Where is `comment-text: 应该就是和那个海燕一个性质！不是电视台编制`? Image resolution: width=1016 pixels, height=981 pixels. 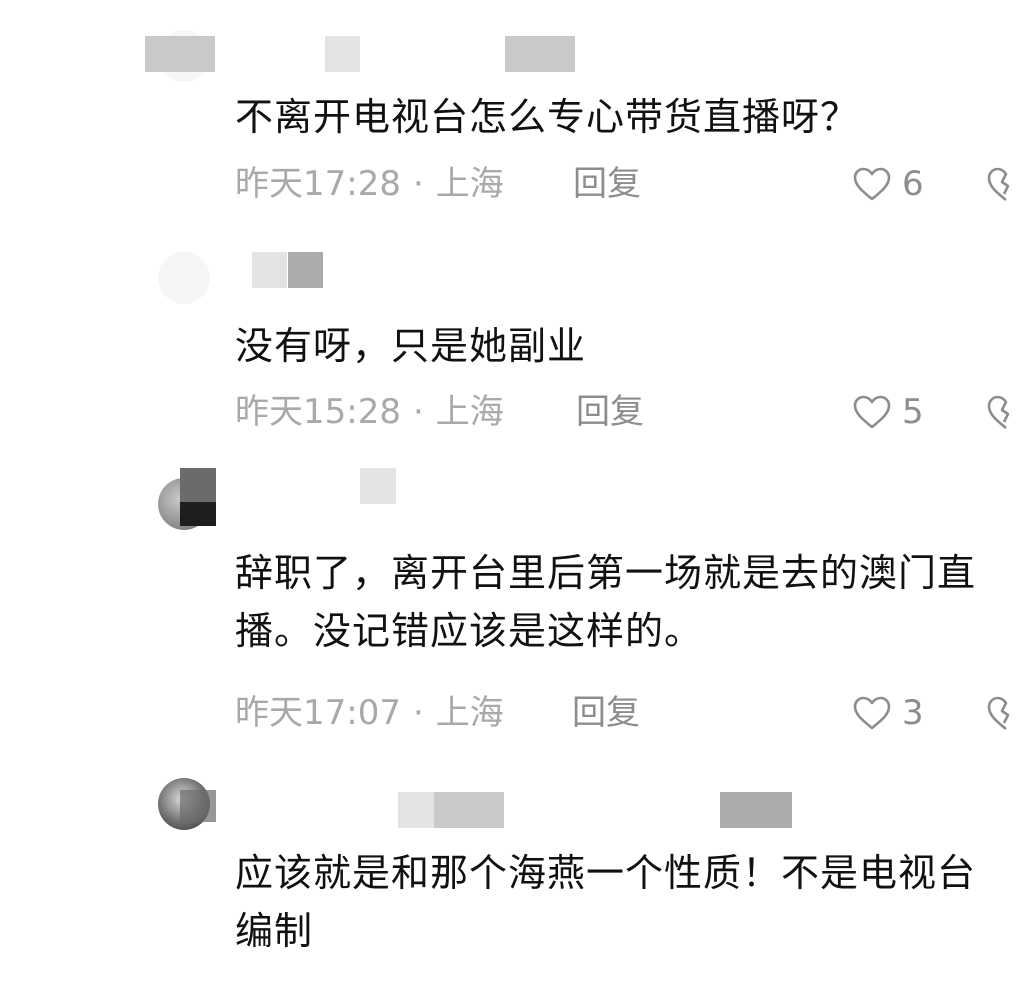
comment-text: 应该就是和那个海燕一个性质！不是电视台编制 is located at coordinates (606, 902).